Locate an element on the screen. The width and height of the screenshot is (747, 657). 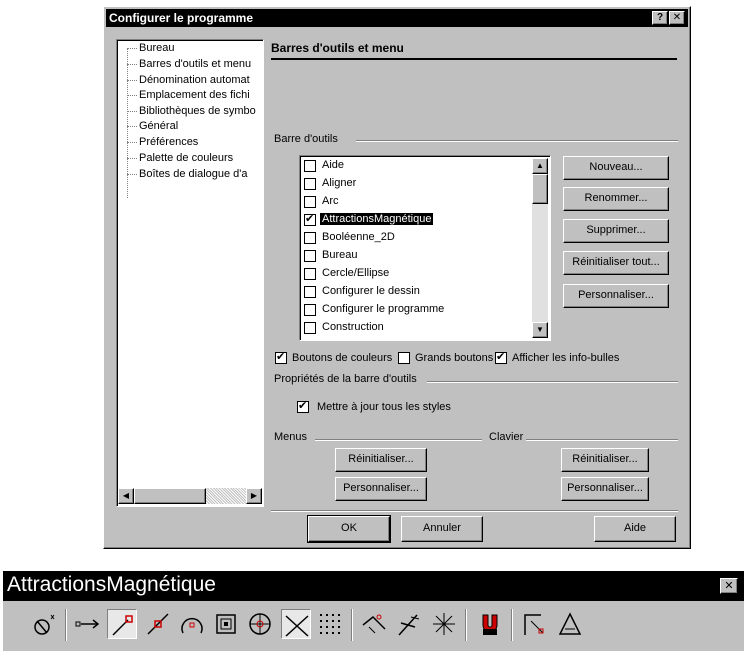
tree-item-boites-dialogue: Boîtes de dialogue d'a is located at coordinates (193, 174).